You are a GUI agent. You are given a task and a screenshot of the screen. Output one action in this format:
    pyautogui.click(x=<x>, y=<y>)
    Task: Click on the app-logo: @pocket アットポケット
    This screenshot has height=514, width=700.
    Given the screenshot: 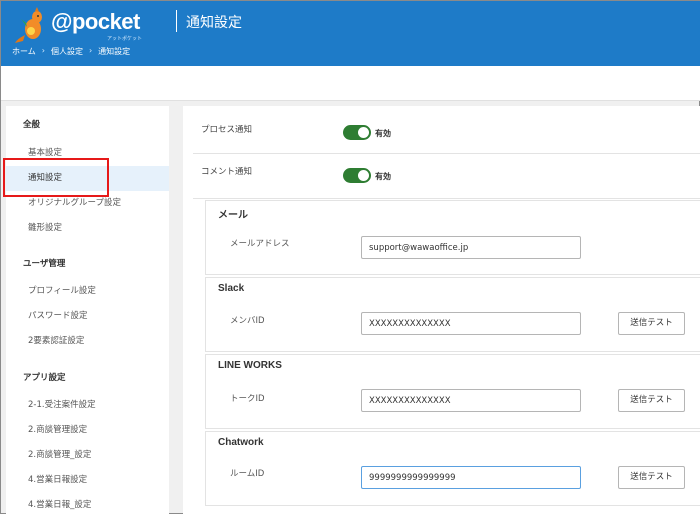 What is the action you would take?
    pyautogui.click(x=86, y=25)
    